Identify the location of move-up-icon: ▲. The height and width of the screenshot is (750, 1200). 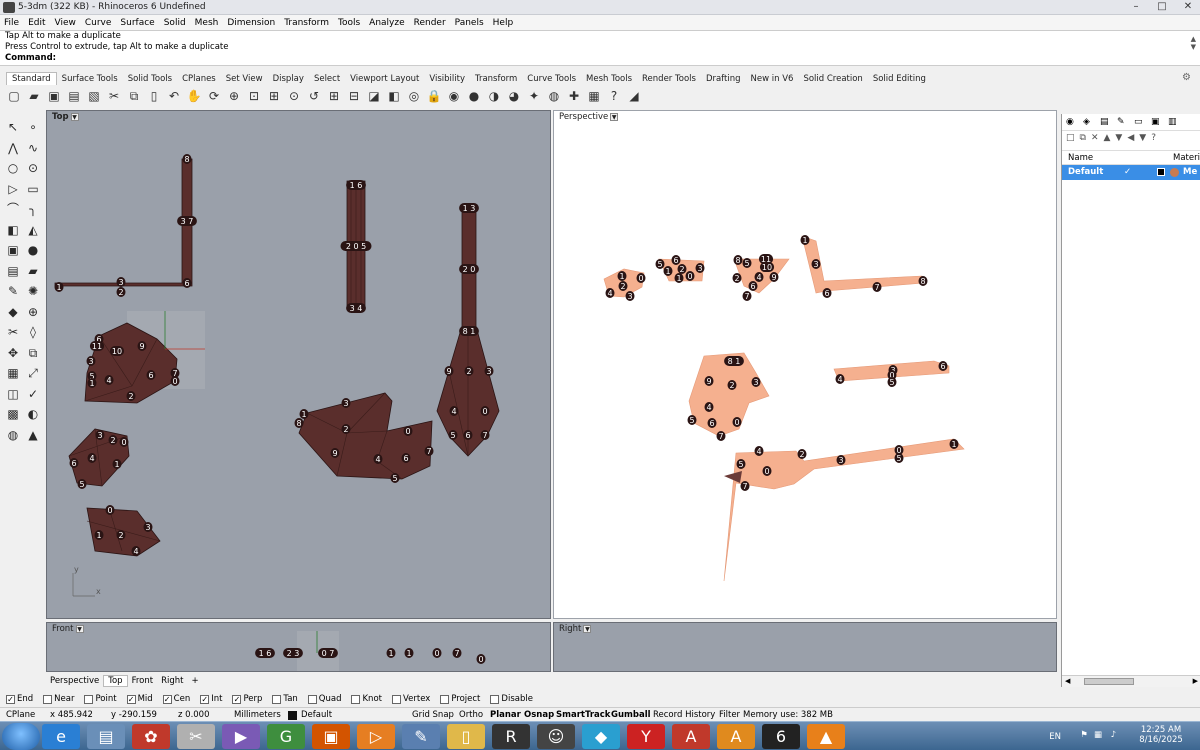
(1107, 139).